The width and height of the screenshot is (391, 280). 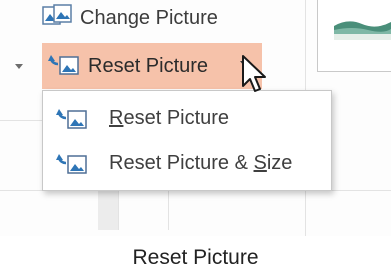 I want to click on chevron-down-icon, so click(x=19, y=66).